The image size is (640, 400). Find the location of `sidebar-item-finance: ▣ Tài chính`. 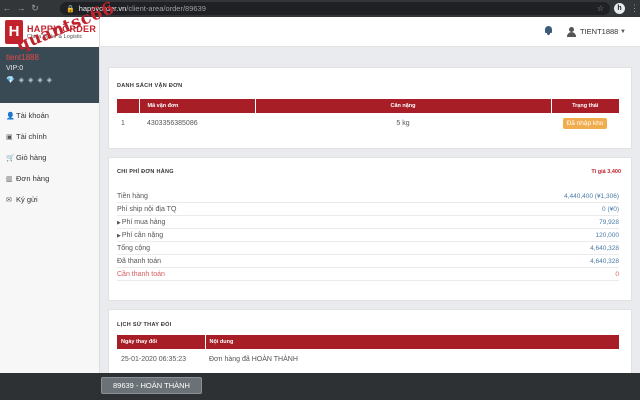

sidebar-item-finance: ▣ Tài chính is located at coordinates (49, 136).